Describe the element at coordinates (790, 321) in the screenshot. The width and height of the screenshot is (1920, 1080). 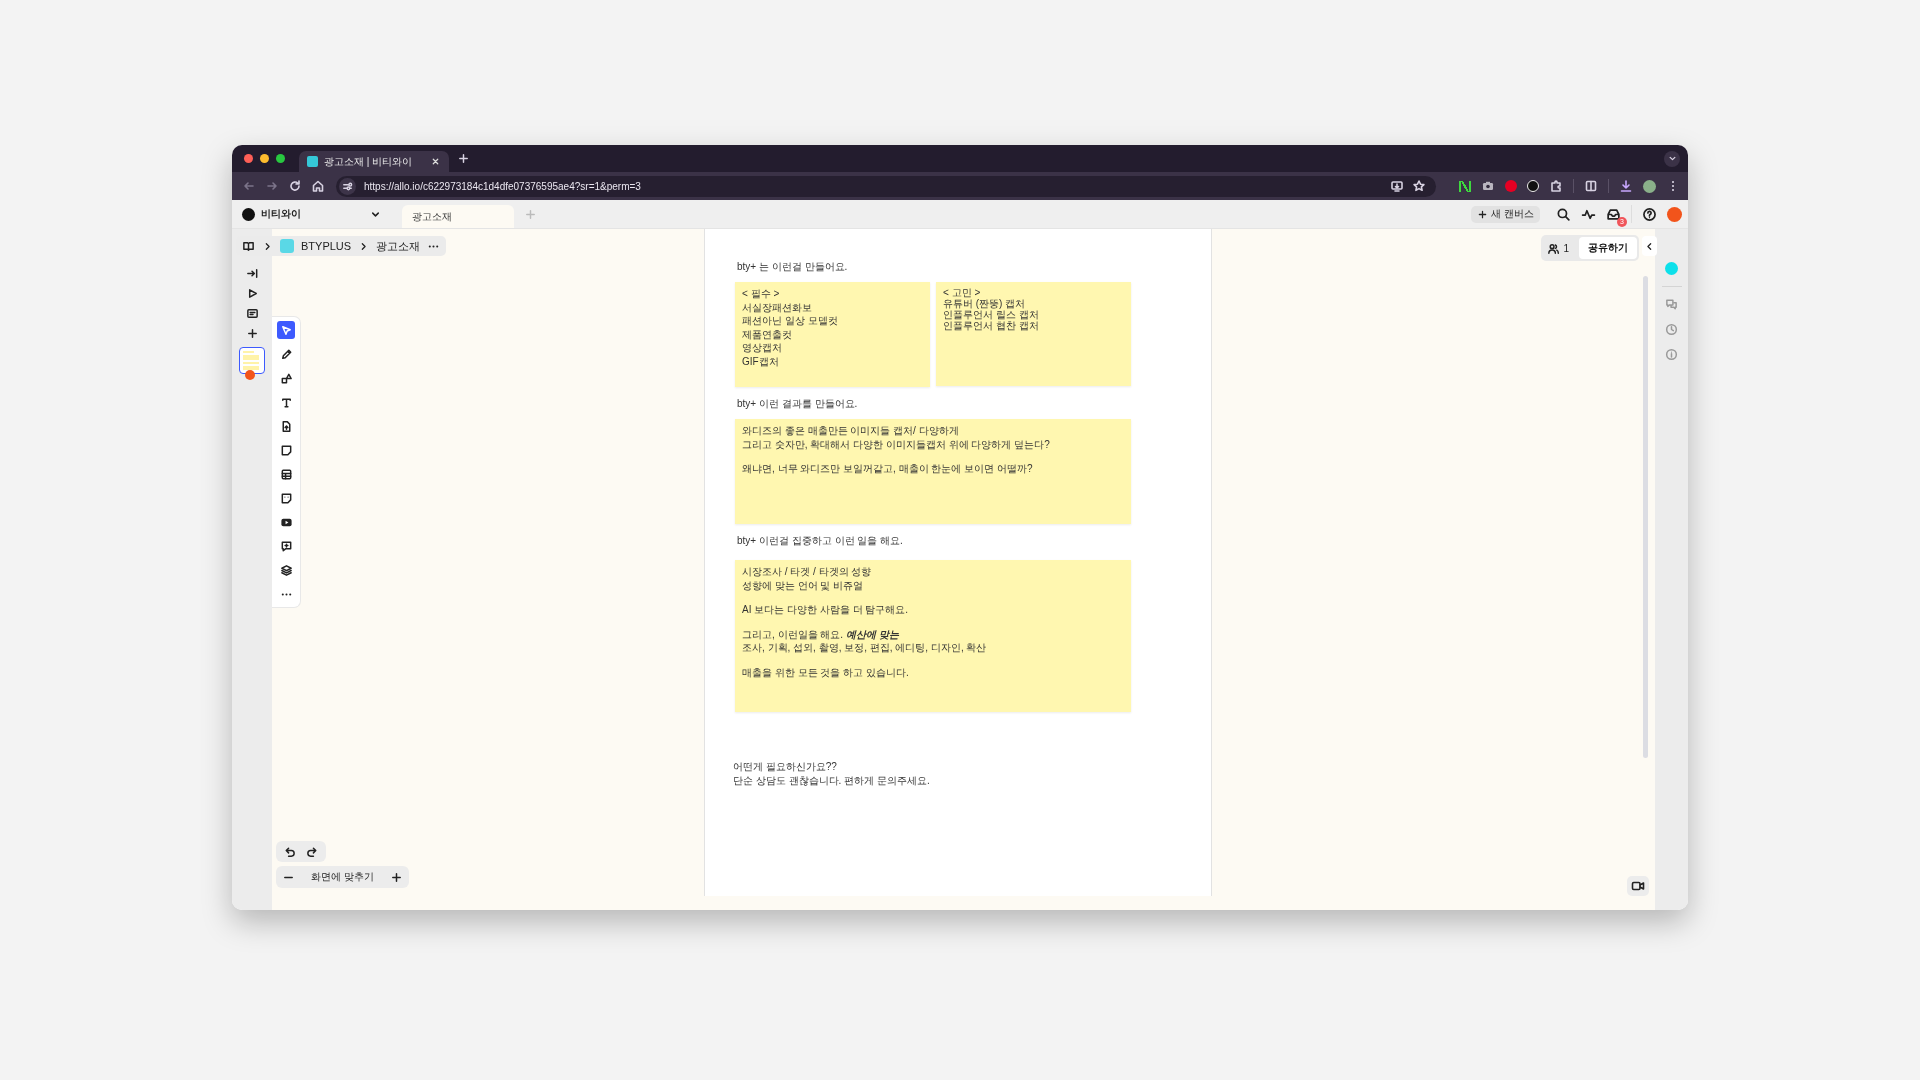
I see `note-text: 패션아닌 일상 모델컷` at that location.